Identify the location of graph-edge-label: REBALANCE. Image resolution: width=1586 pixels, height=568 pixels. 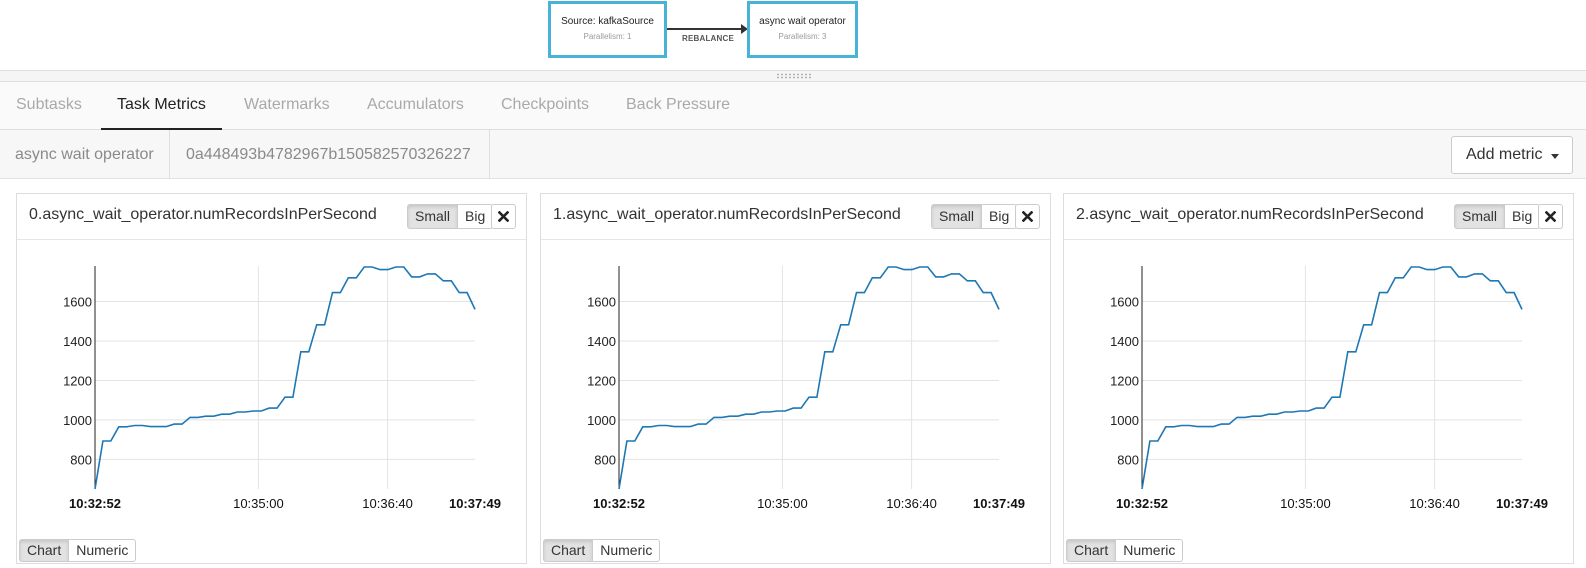
(708, 38).